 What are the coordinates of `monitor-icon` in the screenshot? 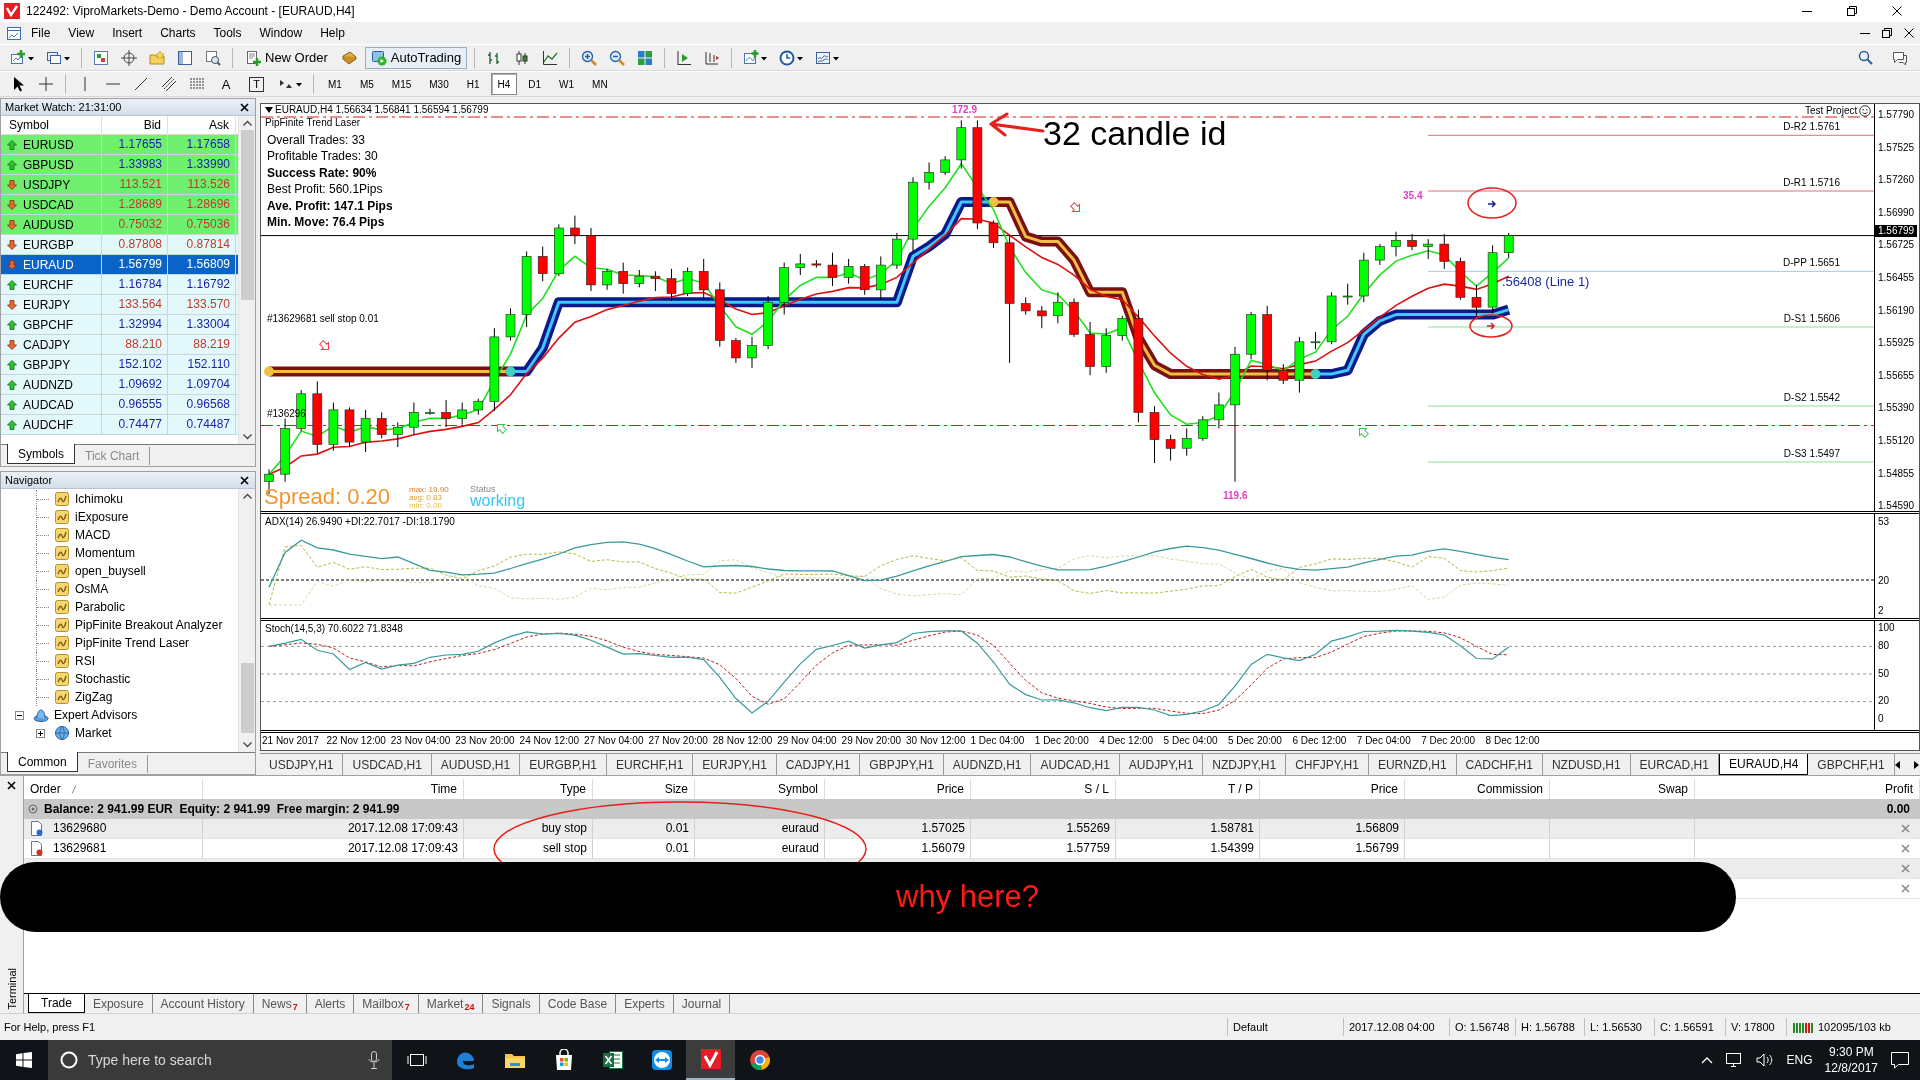 It's located at (1733, 1060).